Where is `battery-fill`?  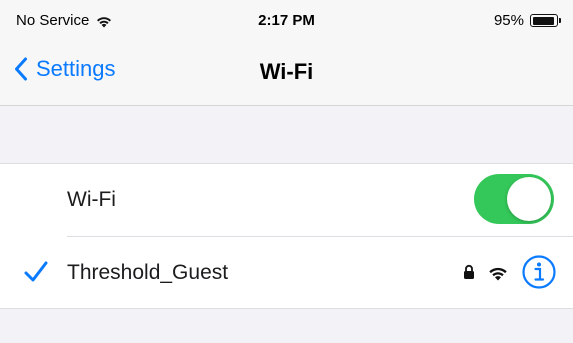
battery-fill is located at coordinates (543, 20).